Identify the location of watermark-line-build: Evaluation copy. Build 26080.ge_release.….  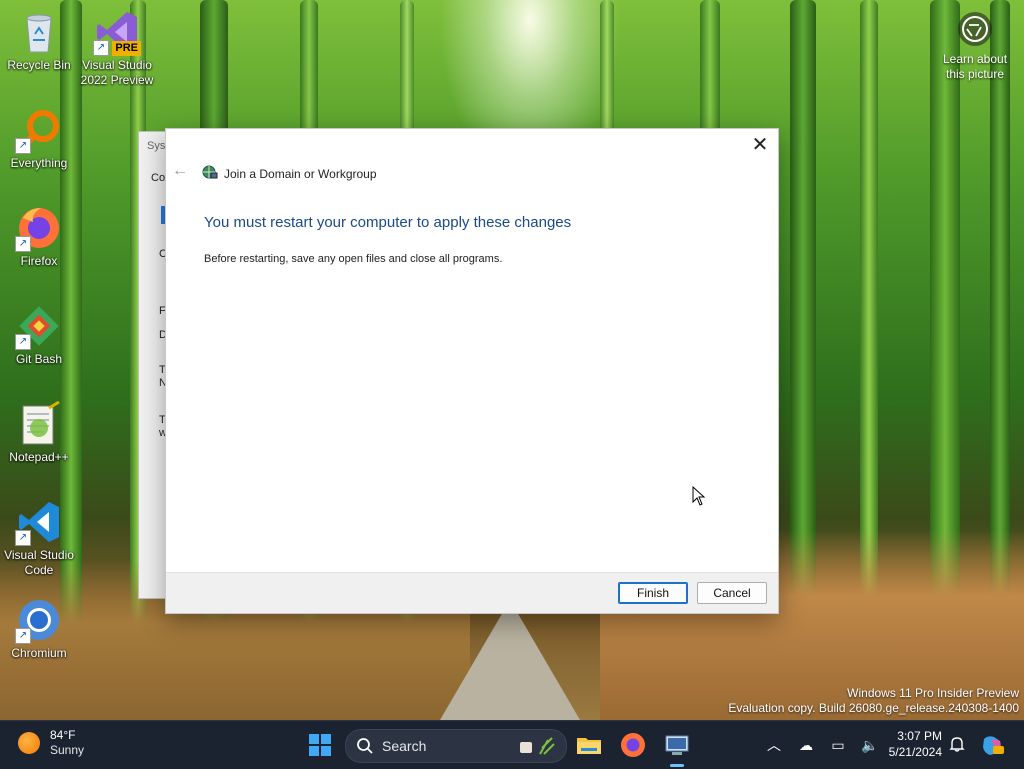
(873, 708).